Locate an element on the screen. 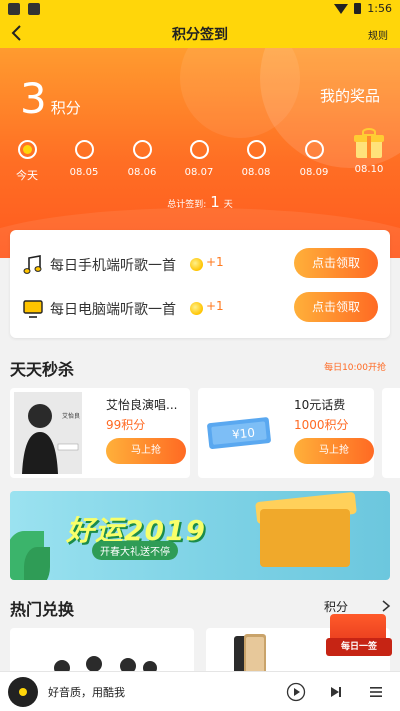 This screenshot has width=400, height=711. monitor-icon is located at coordinates (33, 309).